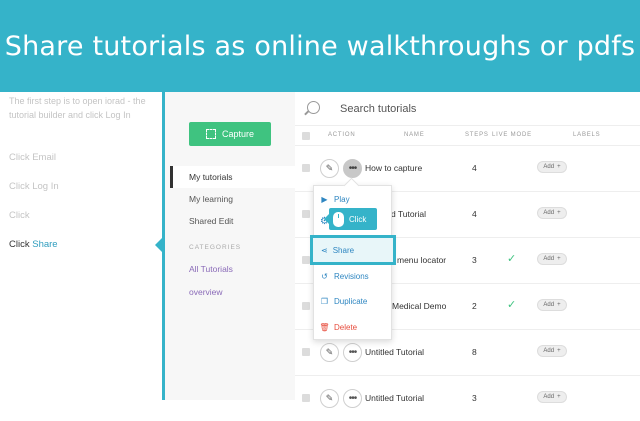 This screenshot has width=640, height=421. Describe the element at coordinates (419, 306) in the screenshot. I see `tutorial-name: Medical Demo` at that location.